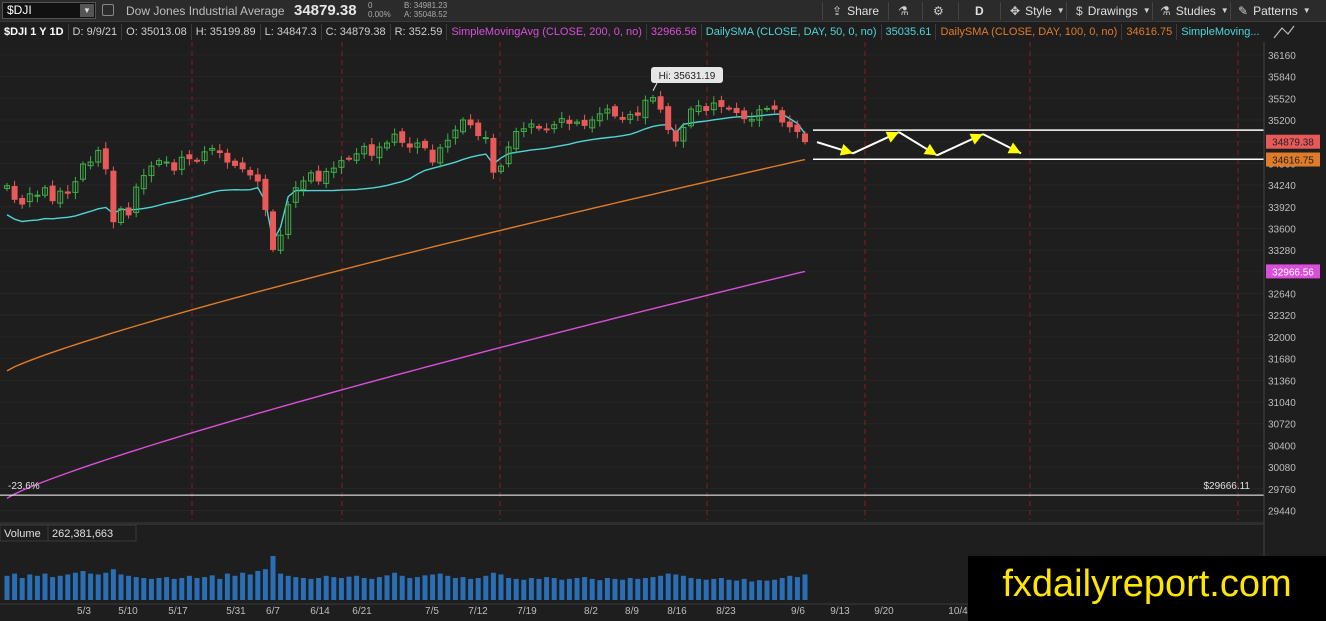 The height and width of the screenshot is (621, 1326). What do you see at coordinates (1029, 32) in the screenshot?
I see `sma100-label: DailySMA (CLOSE, DAY, 100, 0, no)` at bounding box center [1029, 32].